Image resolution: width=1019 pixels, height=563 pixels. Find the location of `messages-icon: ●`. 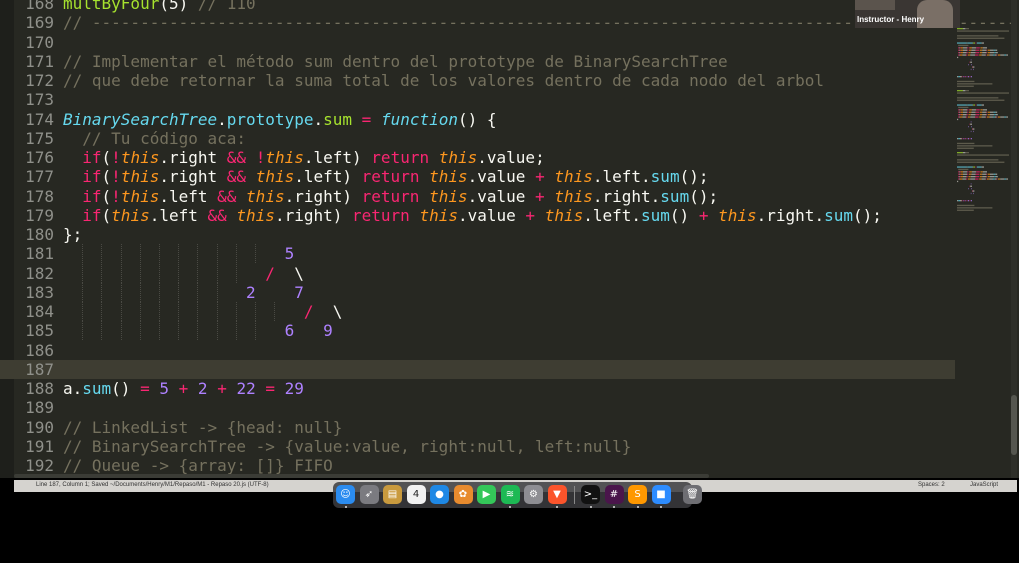

messages-icon: ● is located at coordinates (439, 494).